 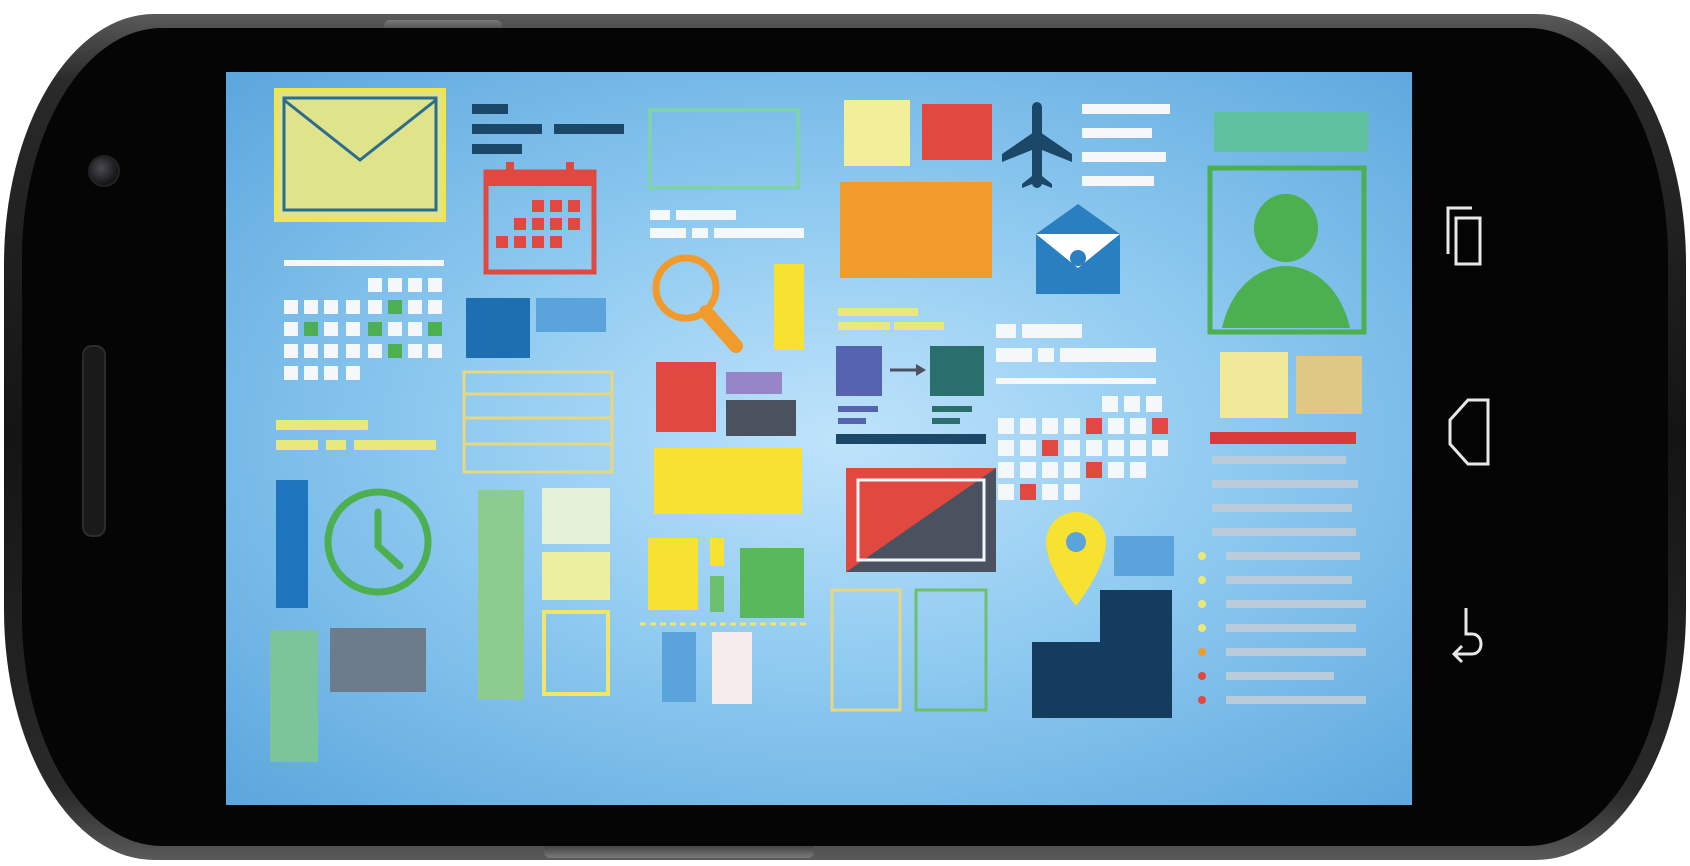 What do you see at coordinates (761, 418) in the screenshot?
I see `dark-tile` at bounding box center [761, 418].